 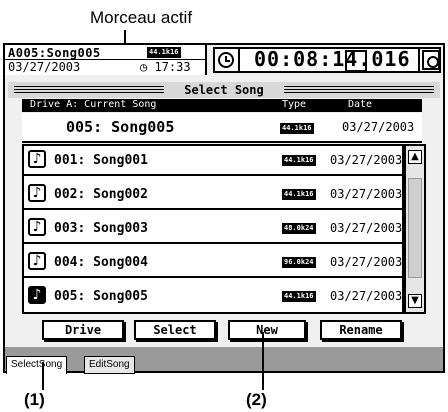 What do you see at coordinates (165, 67) in the screenshot?
I see `header-clock: ◷ 17:33` at bounding box center [165, 67].